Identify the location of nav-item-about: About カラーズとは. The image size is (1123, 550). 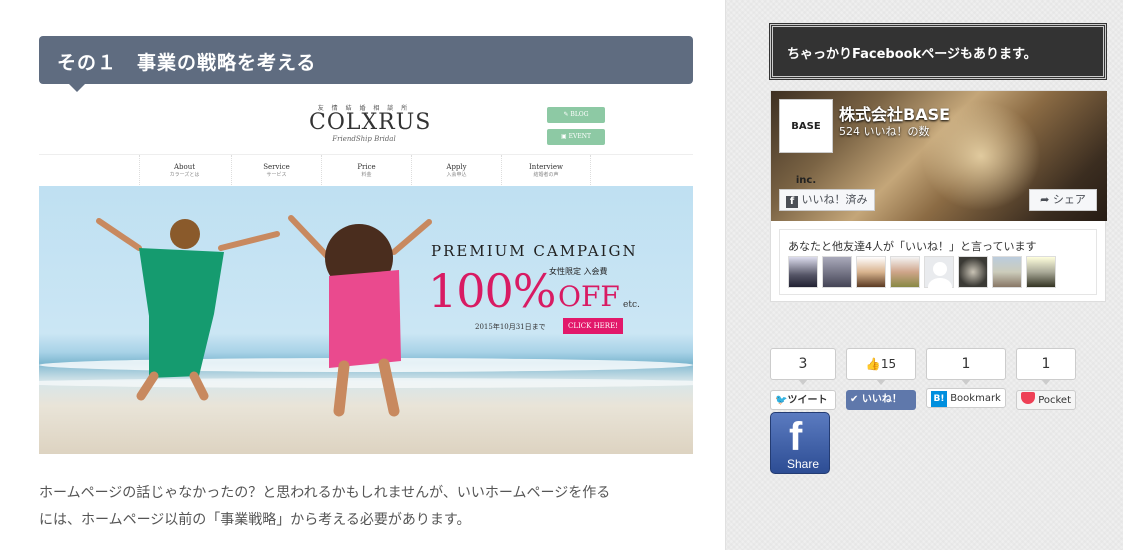
(184, 170).